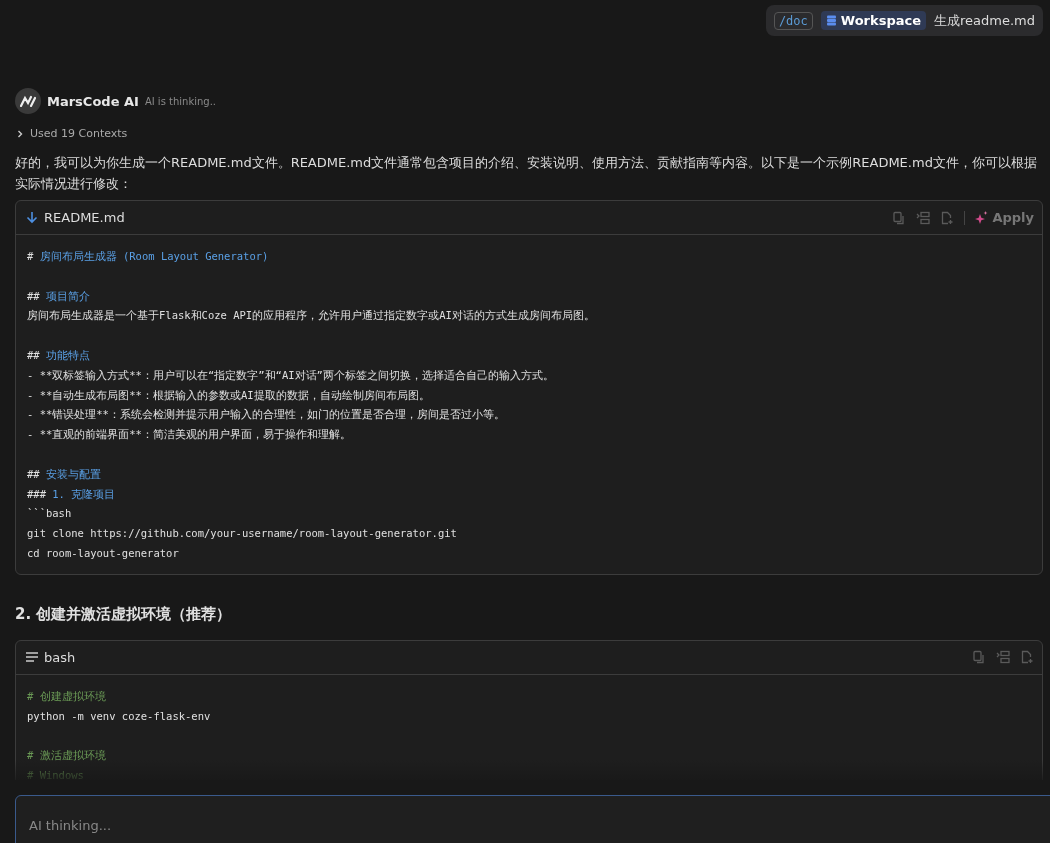 The height and width of the screenshot is (843, 1050). What do you see at coordinates (64, 474) in the screenshot?
I see `code-line: ## 安装与配置` at bounding box center [64, 474].